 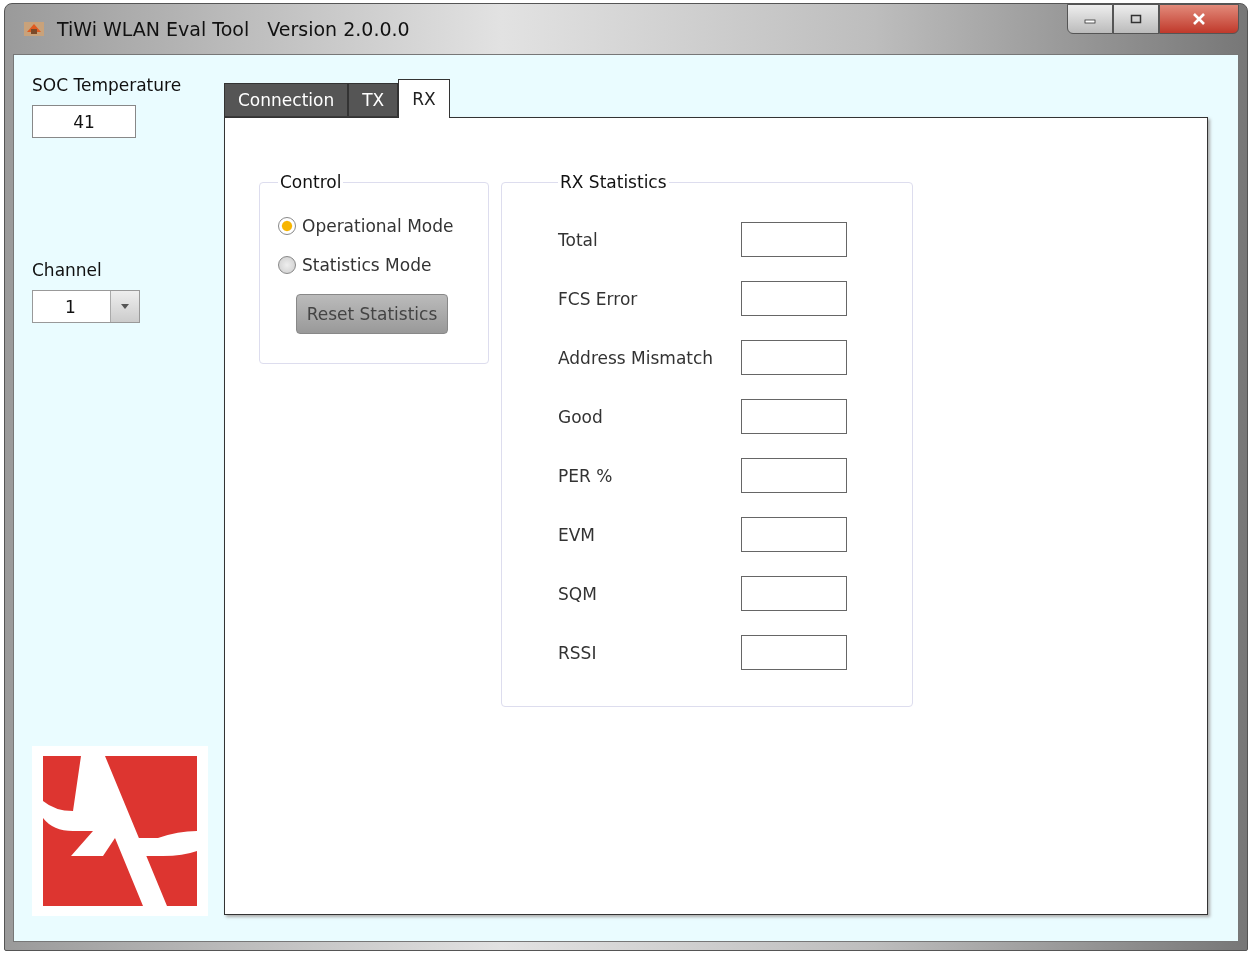 What do you see at coordinates (578, 239) in the screenshot?
I see `statistic-label: Total` at bounding box center [578, 239].